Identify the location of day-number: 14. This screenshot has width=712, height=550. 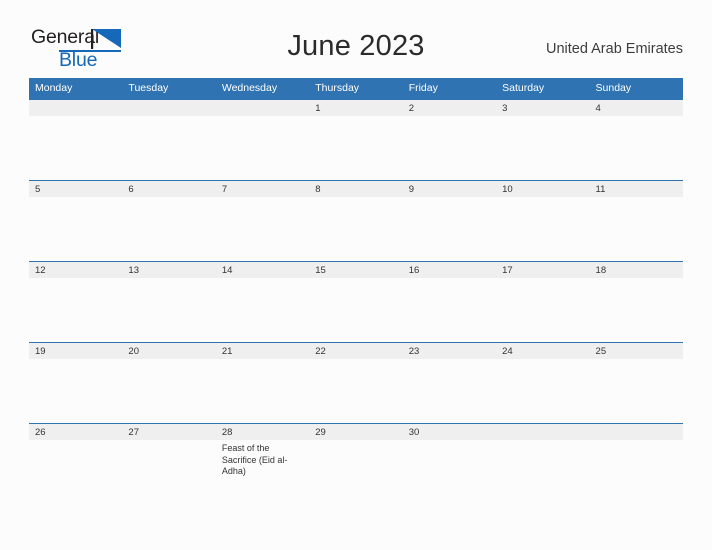
(262, 269).